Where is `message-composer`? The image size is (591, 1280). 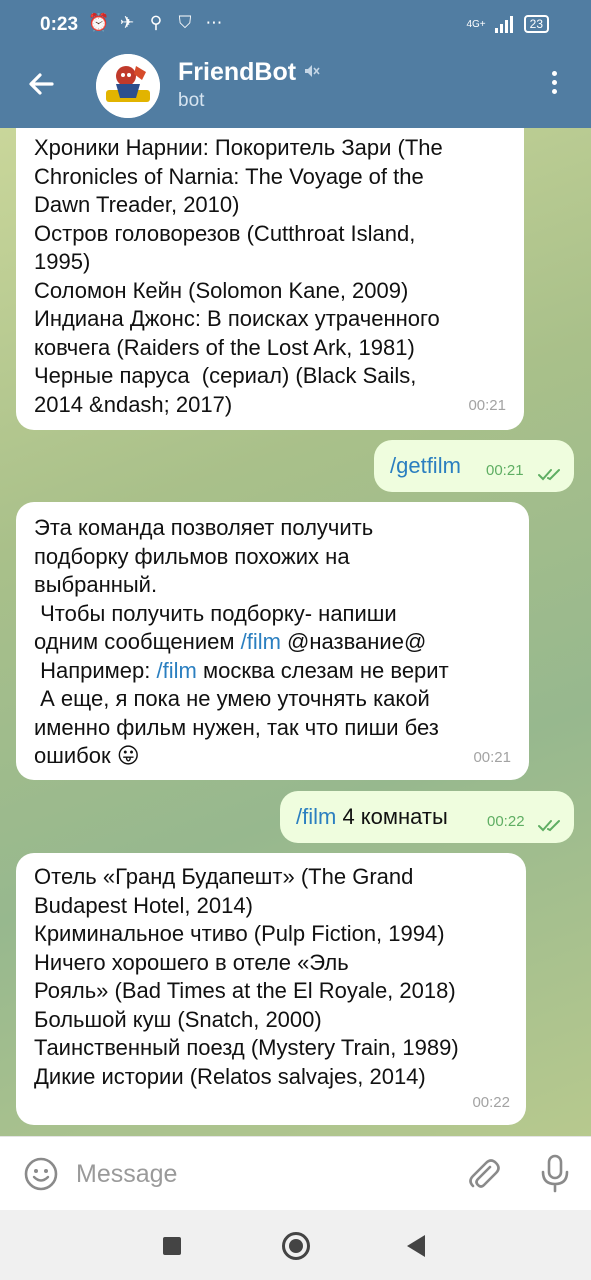
message-composer is located at coordinates (295, 1173).